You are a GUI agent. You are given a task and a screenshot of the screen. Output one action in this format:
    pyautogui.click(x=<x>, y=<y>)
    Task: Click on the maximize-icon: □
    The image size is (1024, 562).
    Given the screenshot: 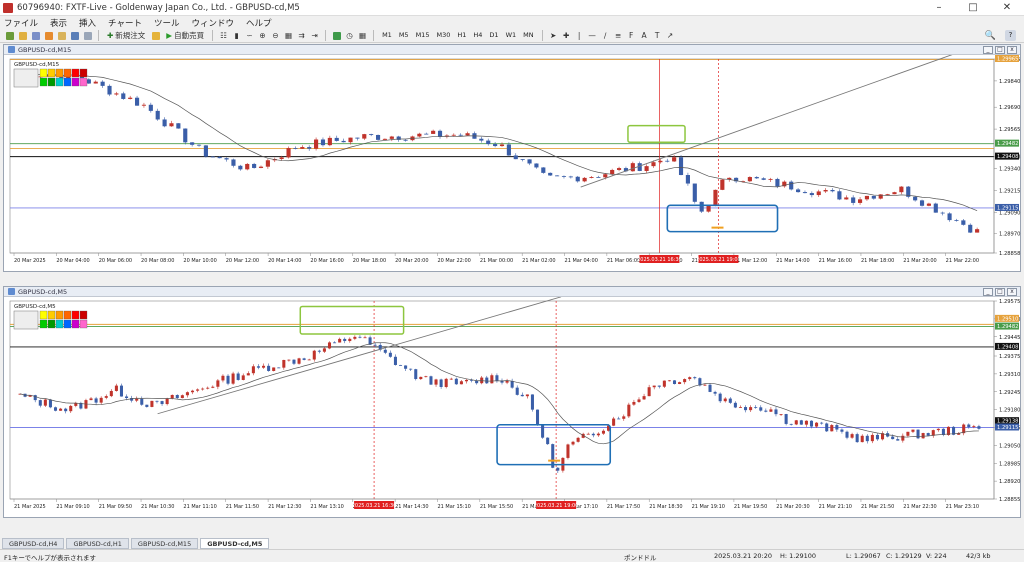 What is the action you would take?
    pyautogui.click(x=973, y=8)
    